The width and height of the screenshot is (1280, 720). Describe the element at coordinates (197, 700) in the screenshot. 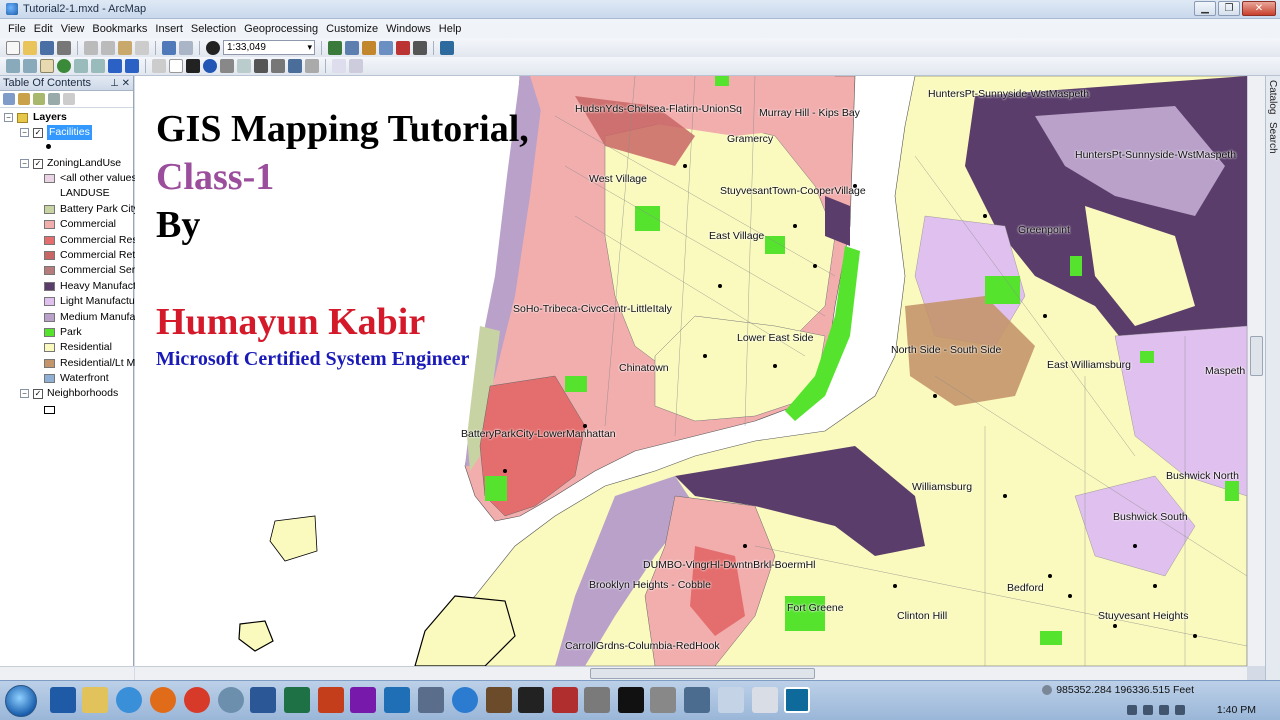

I see `chrome-taskbar-icon` at that location.